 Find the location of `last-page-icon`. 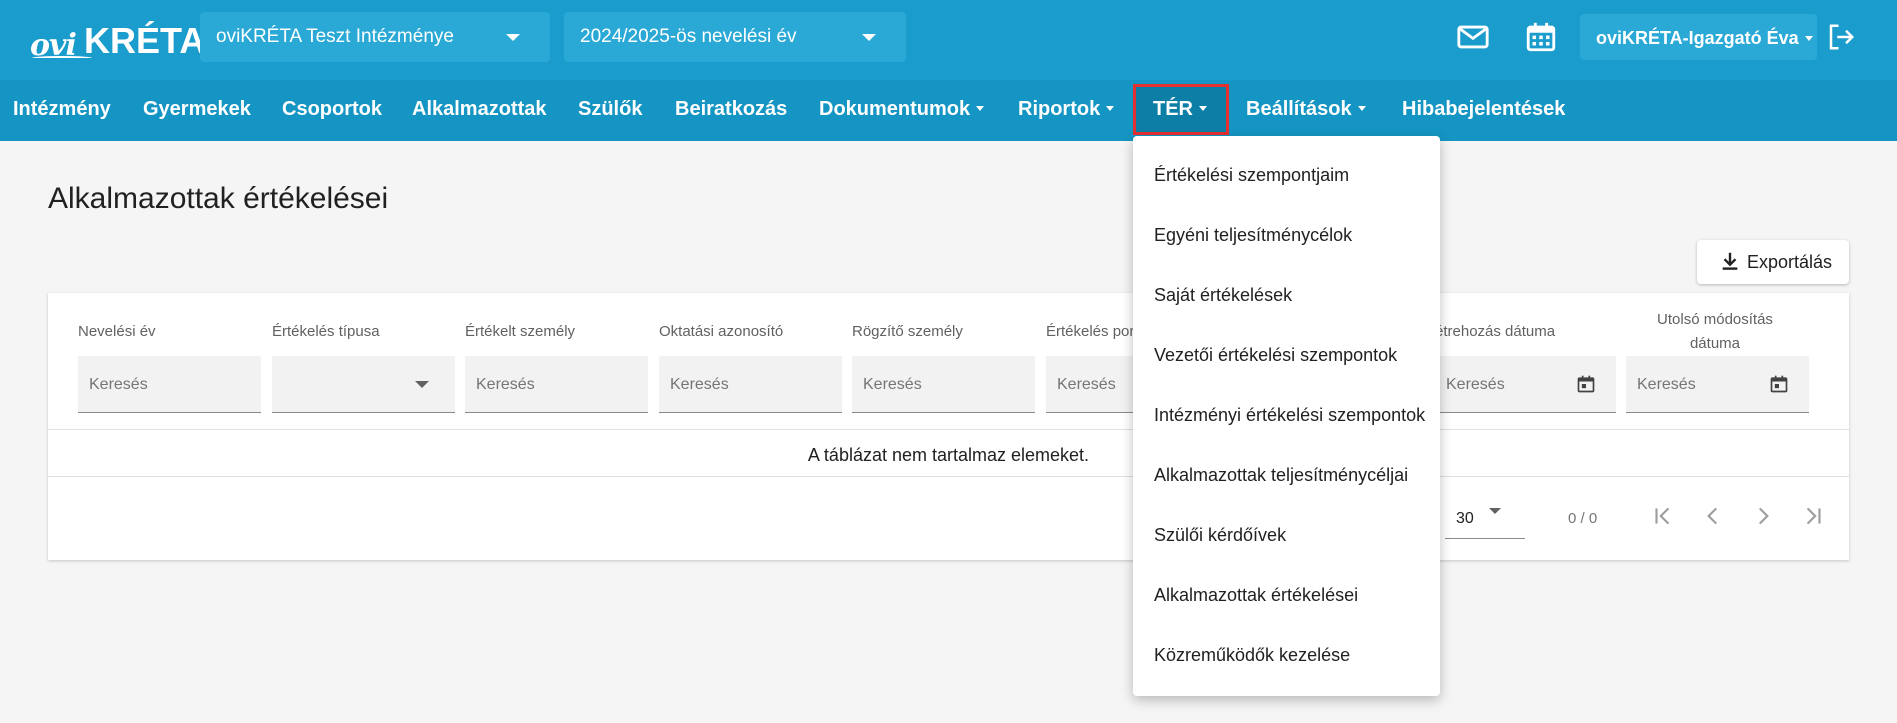

last-page-icon is located at coordinates (1813, 516).